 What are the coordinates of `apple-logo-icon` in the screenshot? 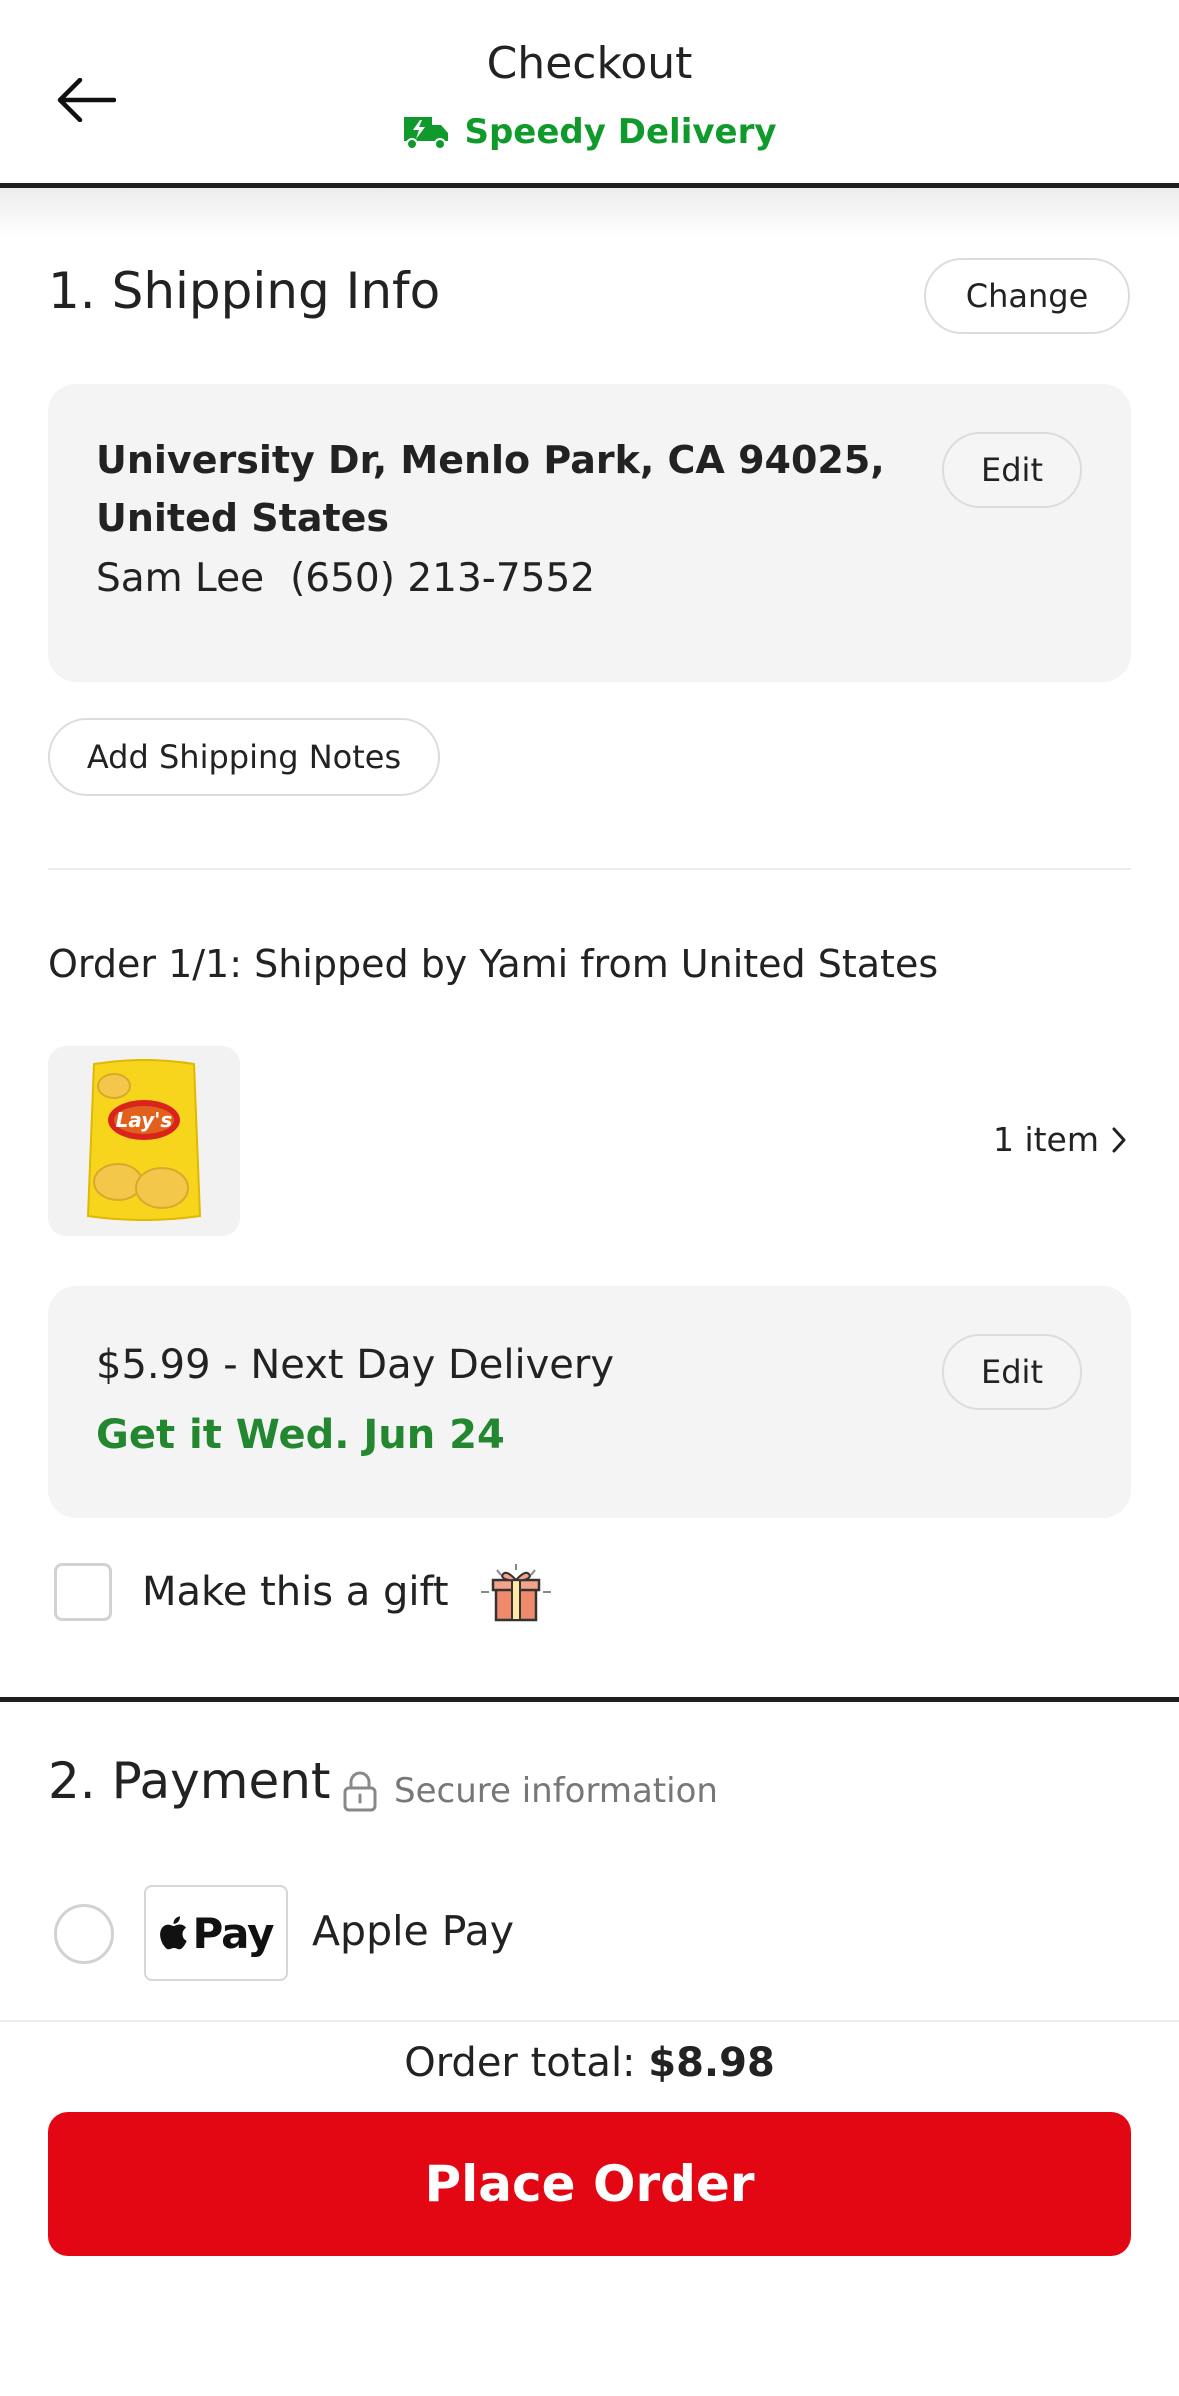 It's located at (174, 1933).